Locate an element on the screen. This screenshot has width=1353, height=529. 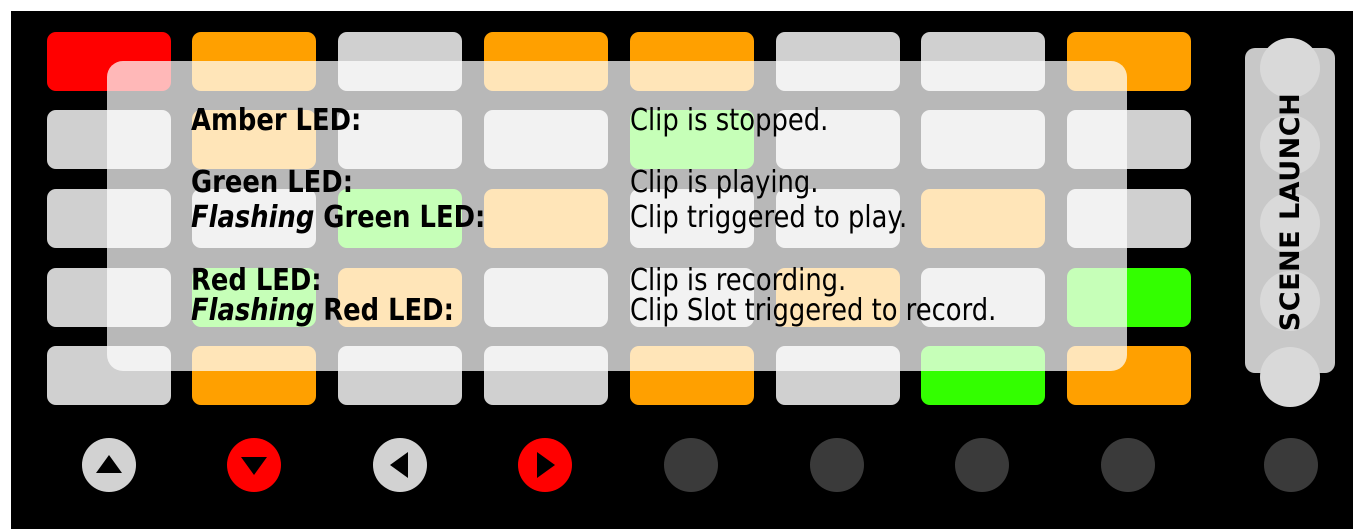
scene-launch-label: SCENE LAUNCH is located at coordinates (1290, 212).